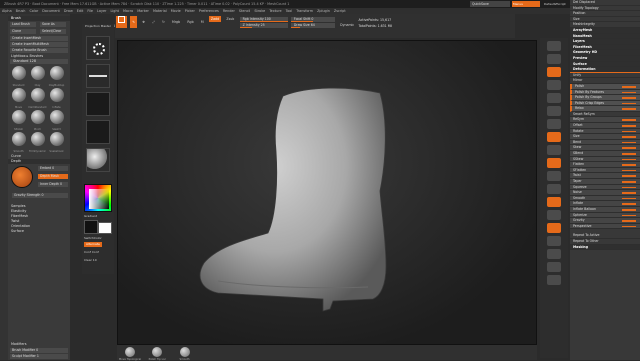  Describe the element at coordinates (163, 22) in the screenshot. I see `rotate-button: ↻` at that location.